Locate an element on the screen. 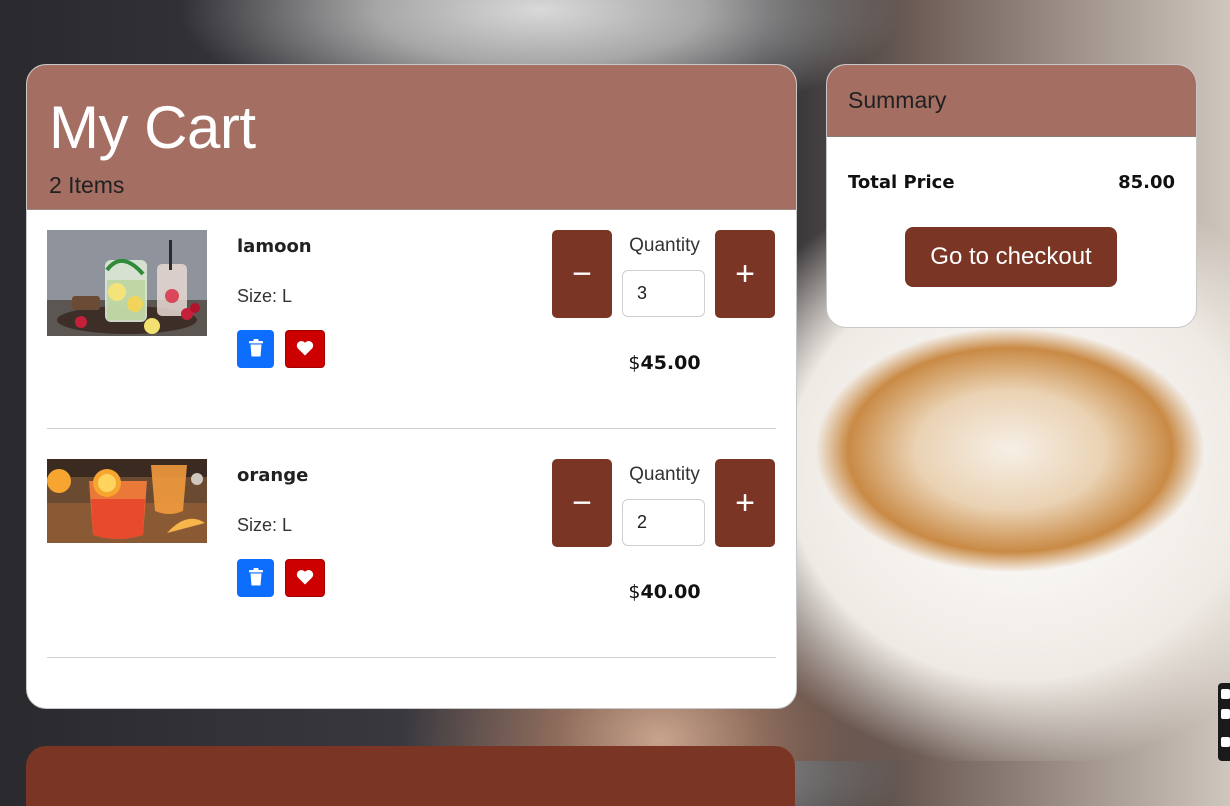 Image resolution: width=1230 pixels, height=806 pixels. summary-title: Summary is located at coordinates (1011, 101).